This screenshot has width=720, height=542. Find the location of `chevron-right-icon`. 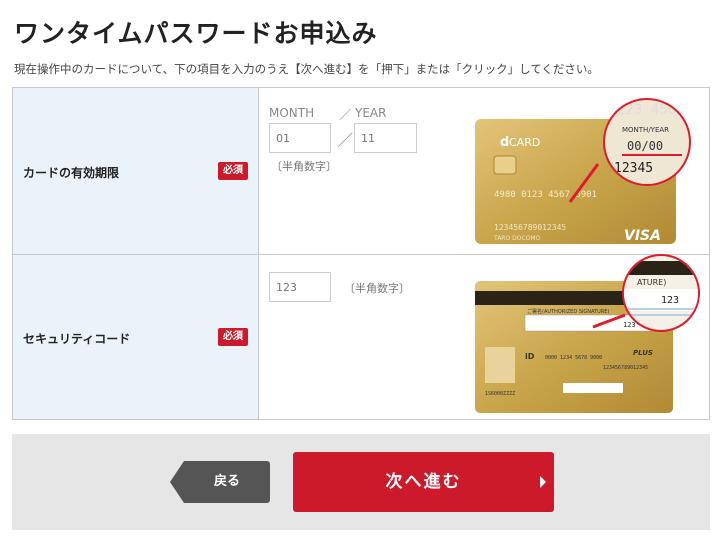

chevron-right-icon is located at coordinates (543, 482).